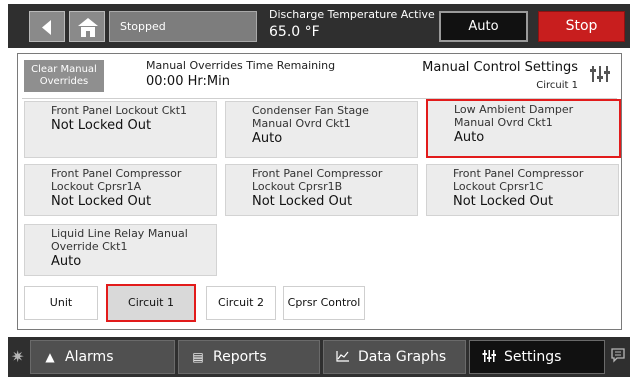  I want to click on setting-label: Condenser Fan Stage Manual Ovrd Ckt1, so click(310, 117).